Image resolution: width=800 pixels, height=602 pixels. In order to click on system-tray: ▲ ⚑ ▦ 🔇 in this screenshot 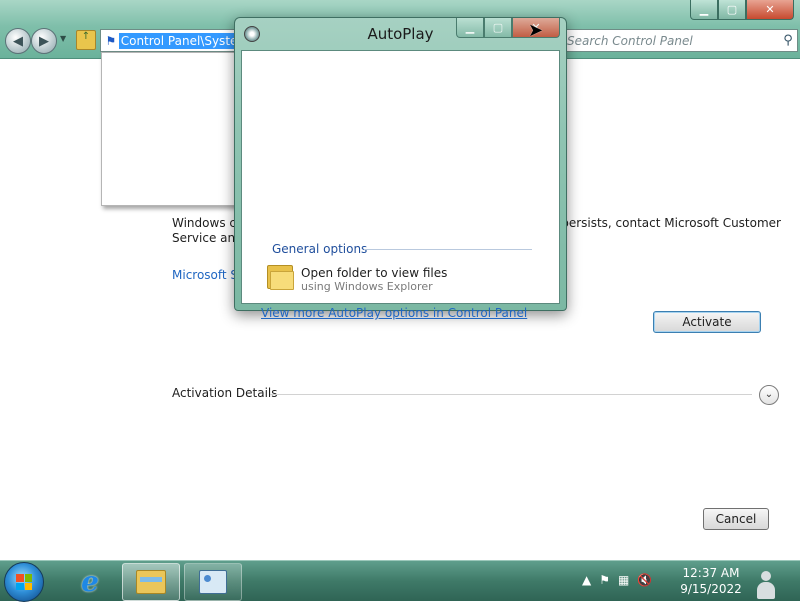, I will do `click(617, 580)`.